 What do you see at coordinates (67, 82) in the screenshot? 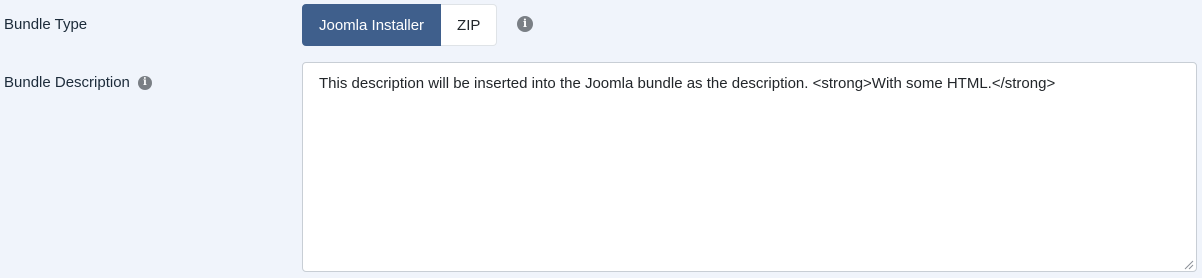
I see `bundle-description-label: Bundle Description` at bounding box center [67, 82].